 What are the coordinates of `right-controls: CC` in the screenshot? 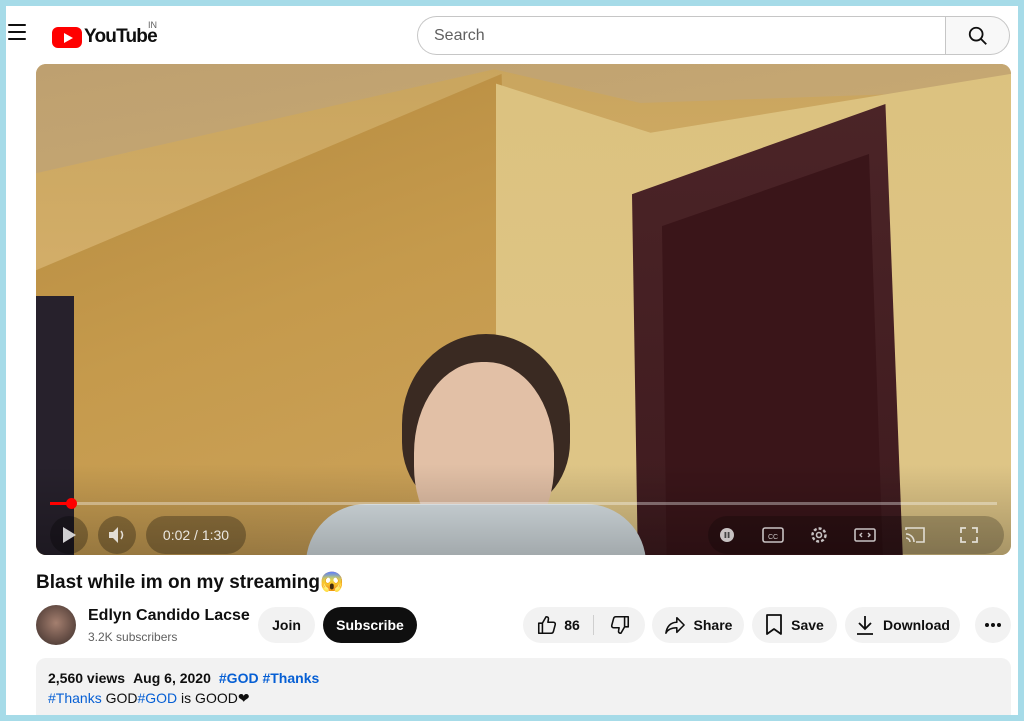 It's located at (856, 535).